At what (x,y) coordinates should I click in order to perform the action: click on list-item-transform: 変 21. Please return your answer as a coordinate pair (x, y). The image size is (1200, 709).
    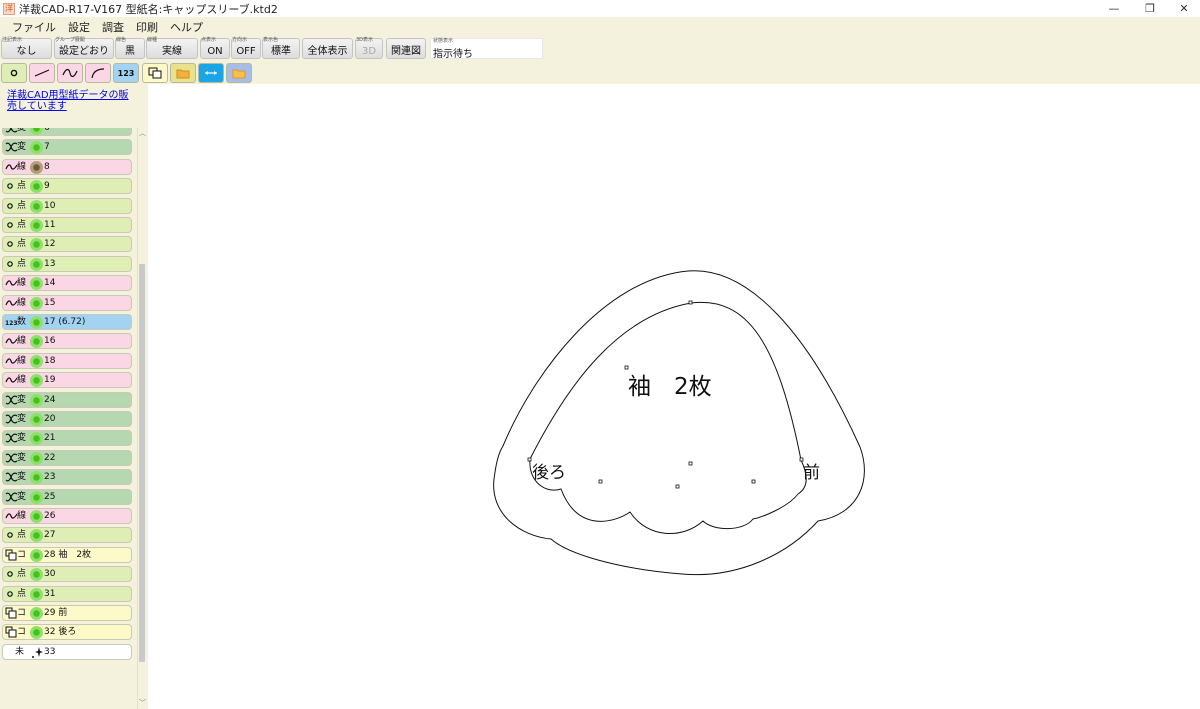
    Looking at the image, I should click on (67, 438).